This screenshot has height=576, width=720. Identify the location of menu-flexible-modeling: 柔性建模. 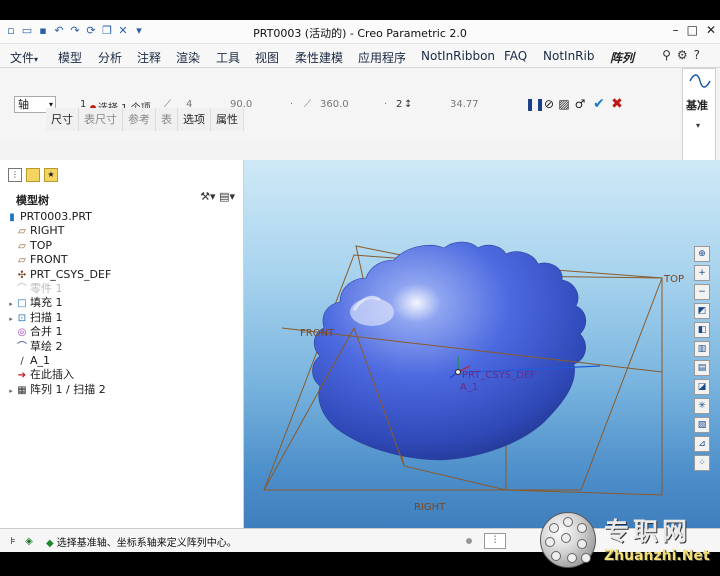
(319, 57).